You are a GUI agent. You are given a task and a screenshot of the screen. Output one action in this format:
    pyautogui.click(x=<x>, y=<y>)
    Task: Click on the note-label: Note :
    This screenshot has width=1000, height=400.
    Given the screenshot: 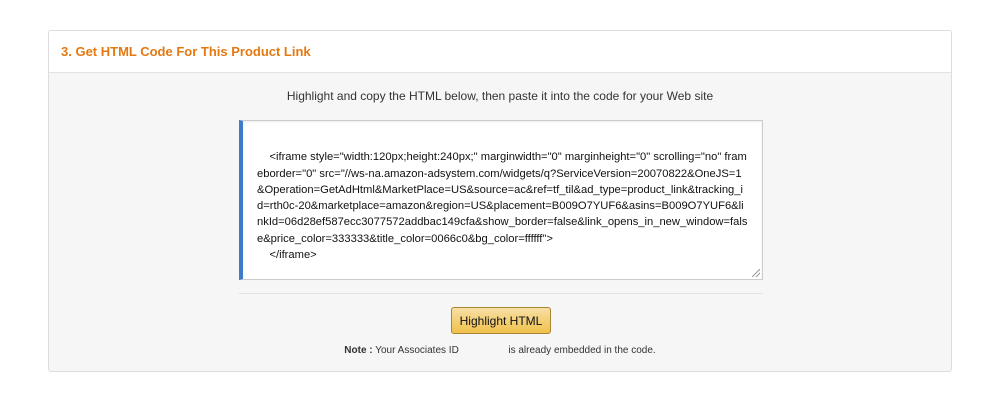 What is the action you would take?
    pyautogui.click(x=358, y=350)
    